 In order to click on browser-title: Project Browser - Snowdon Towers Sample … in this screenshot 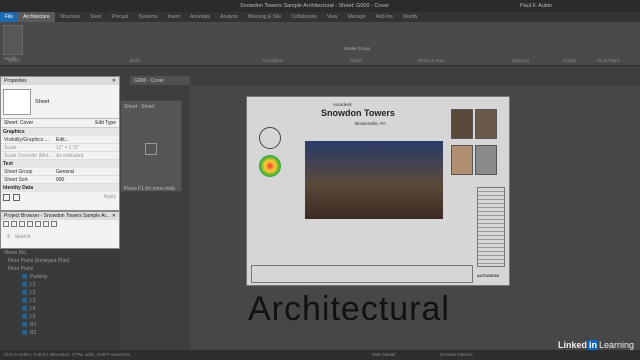, I will do `click(57, 216)`.